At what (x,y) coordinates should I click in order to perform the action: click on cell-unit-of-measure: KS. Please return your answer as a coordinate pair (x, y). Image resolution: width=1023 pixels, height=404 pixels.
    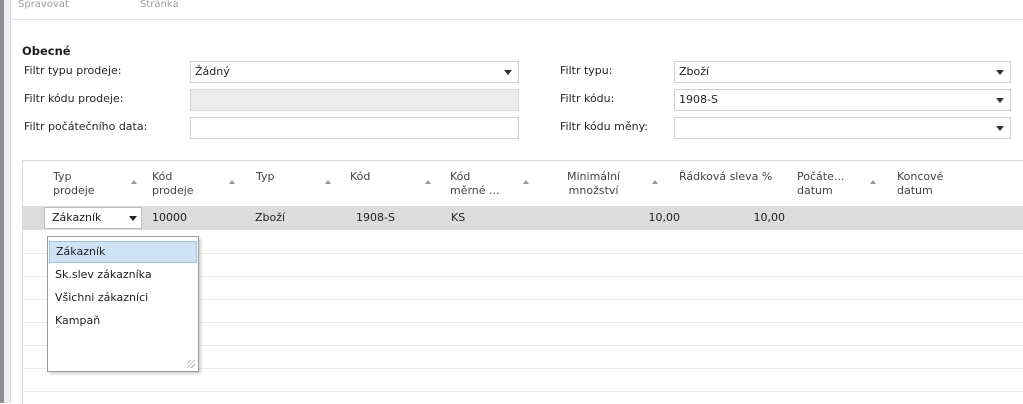
    Looking at the image, I should click on (458, 218).